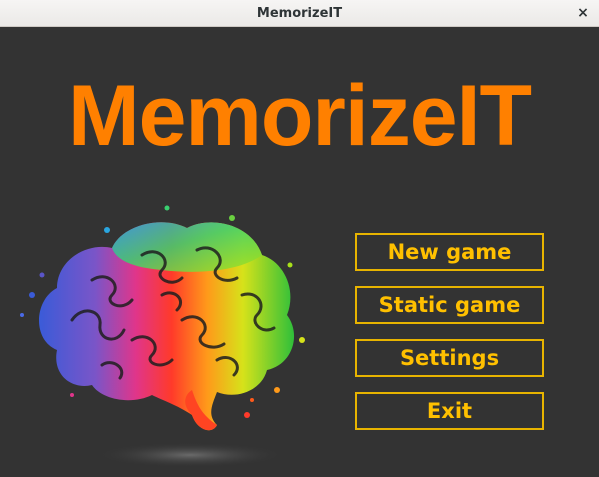  What do you see at coordinates (187, 247) in the screenshot?
I see `brain-top` at bounding box center [187, 247].